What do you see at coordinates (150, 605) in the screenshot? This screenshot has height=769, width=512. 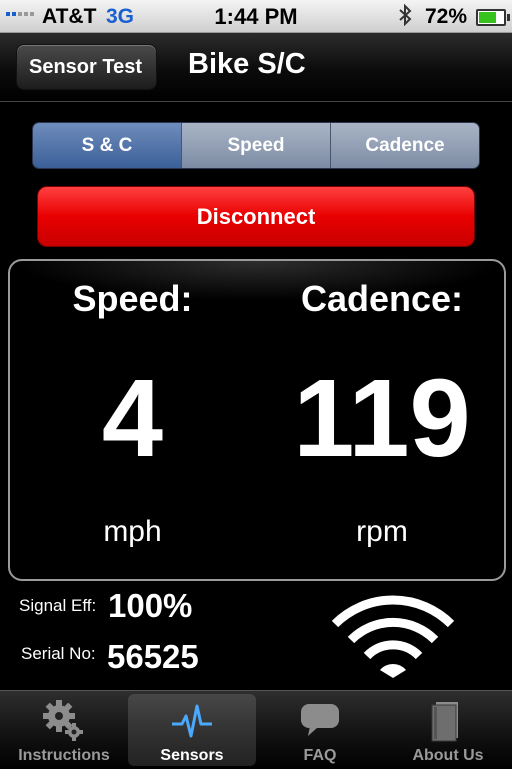 I see `signal-efficiency-value: 100%` at bounding box center [150, 605].